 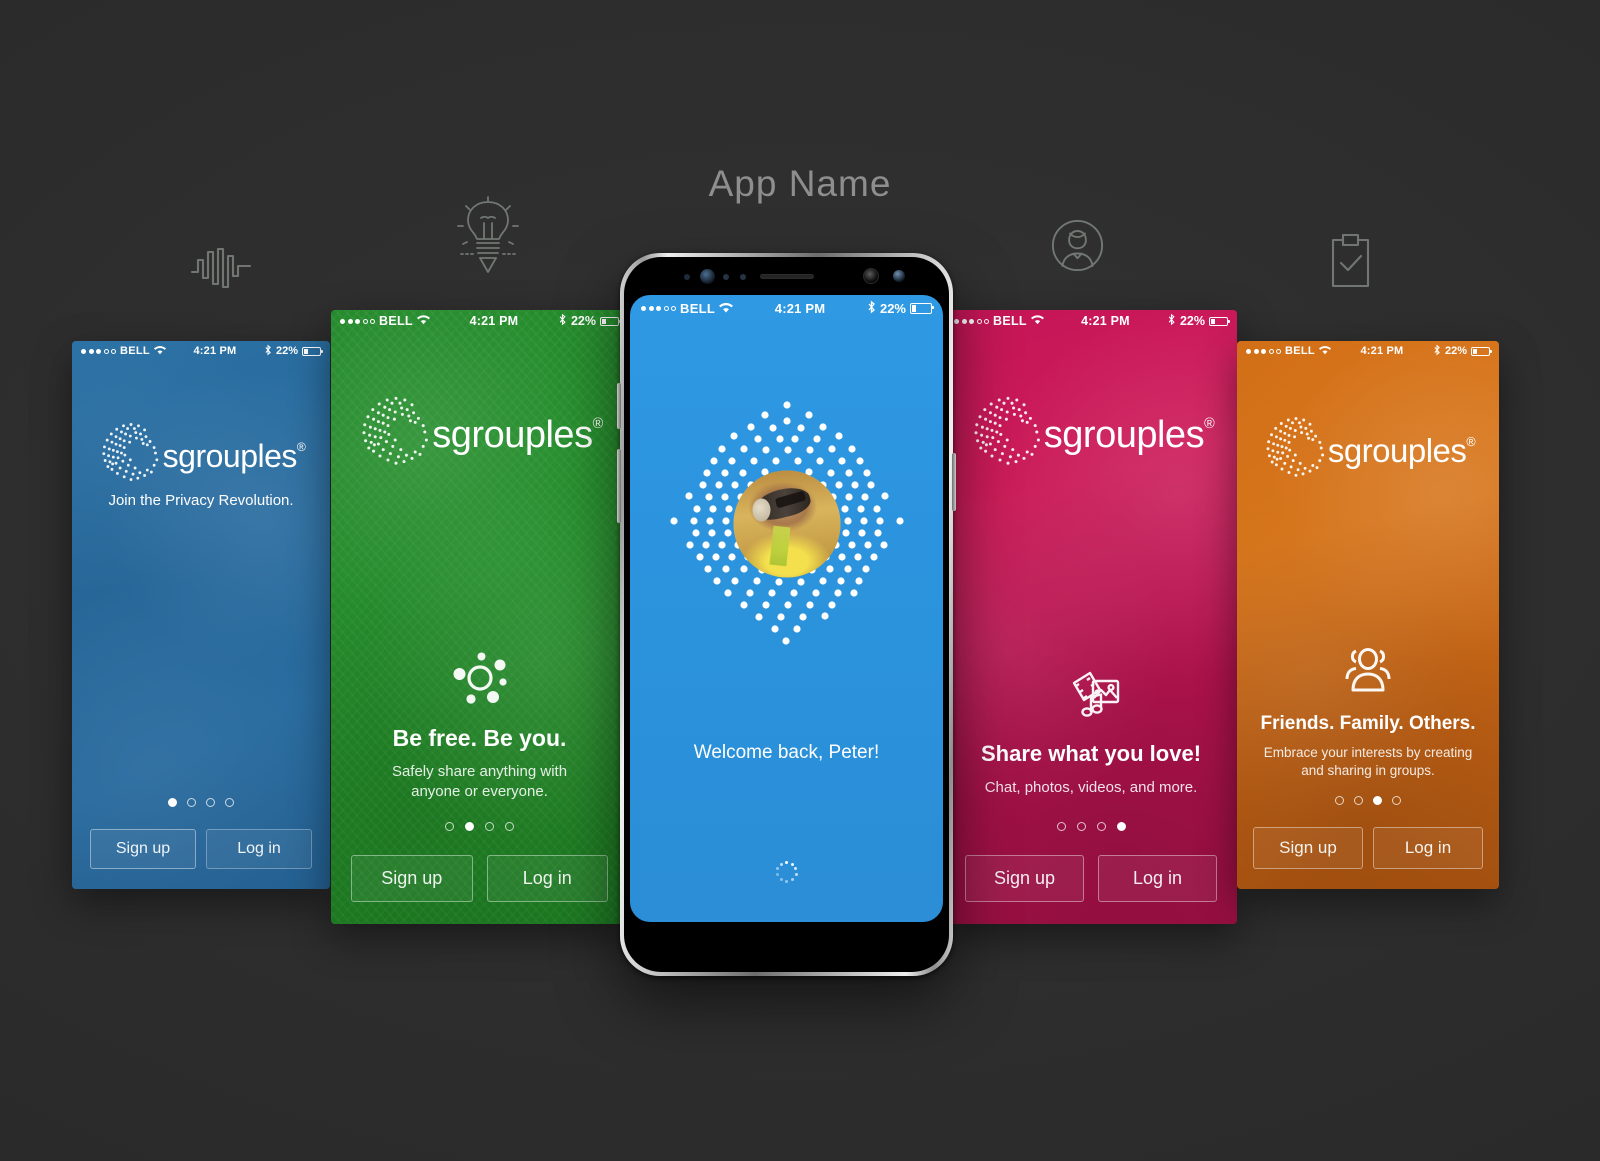 I want to click on screen-headline: Be free. Be you., so click(x=479, y=738).